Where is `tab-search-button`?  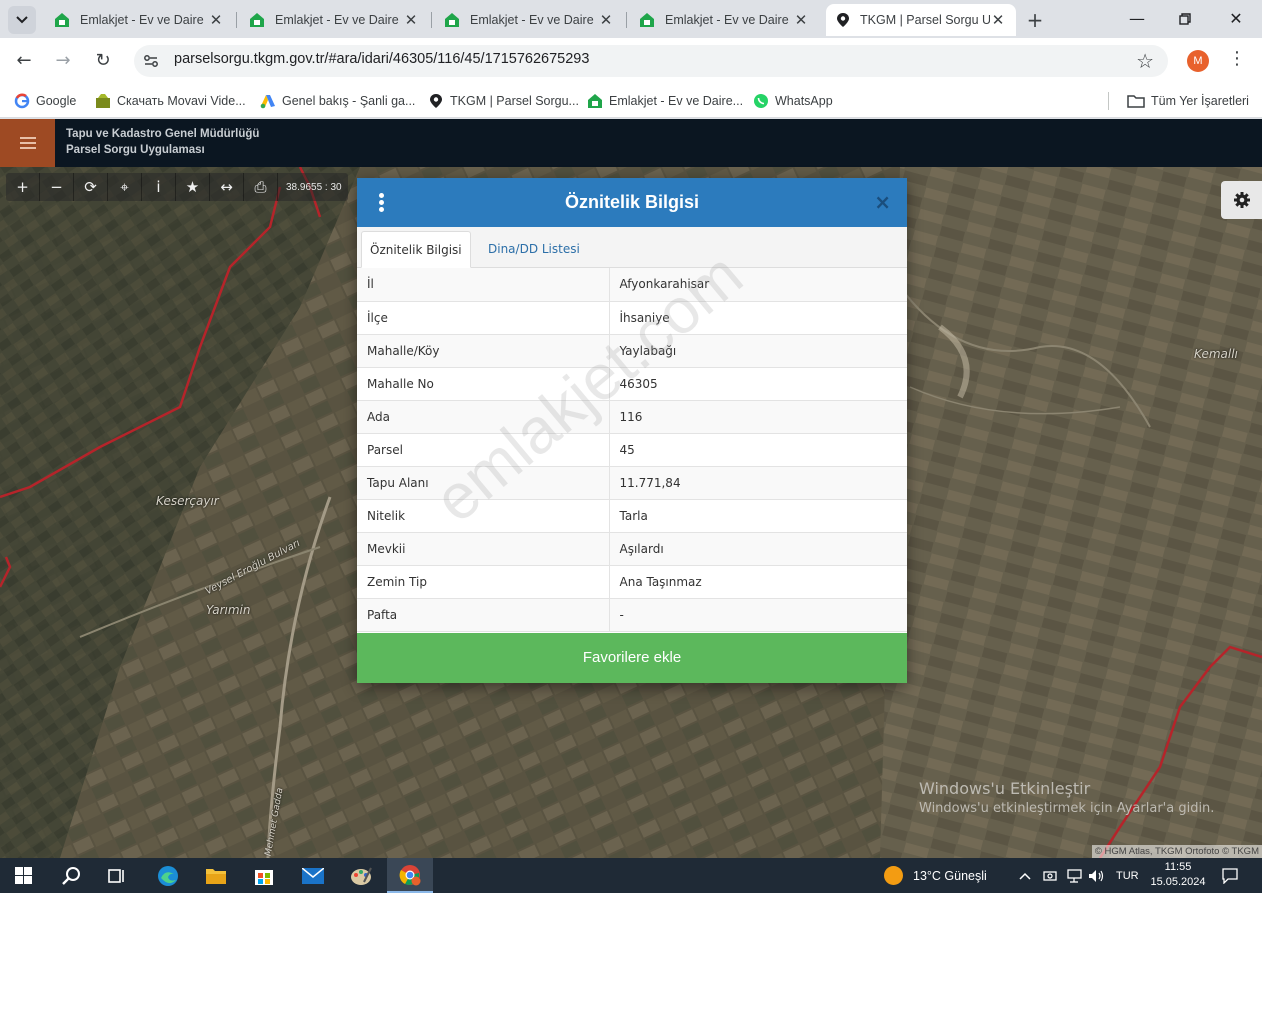 tab-search-button is located at coordinates (22, 20).